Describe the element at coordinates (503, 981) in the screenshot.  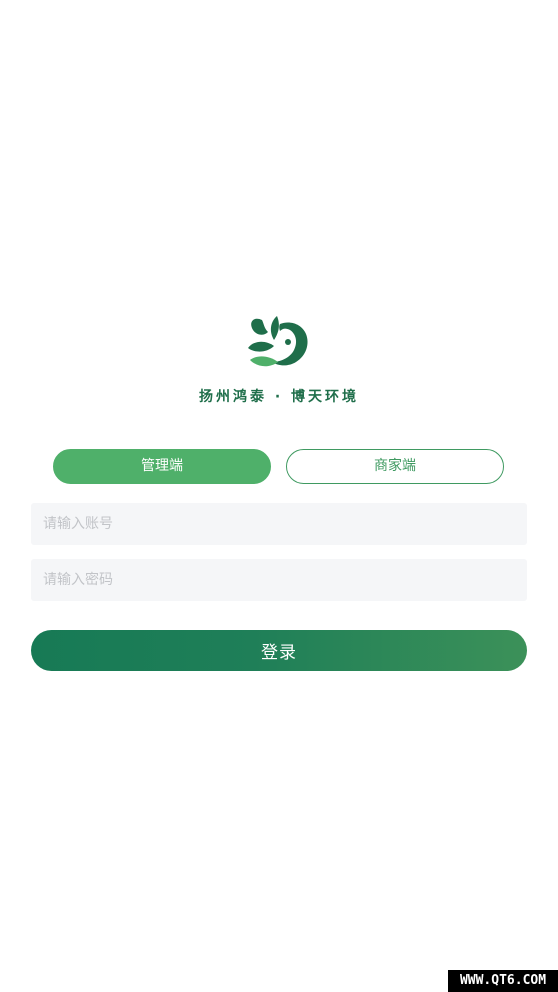
I see `site-watermark: WWW.QT6.COM` at that location.